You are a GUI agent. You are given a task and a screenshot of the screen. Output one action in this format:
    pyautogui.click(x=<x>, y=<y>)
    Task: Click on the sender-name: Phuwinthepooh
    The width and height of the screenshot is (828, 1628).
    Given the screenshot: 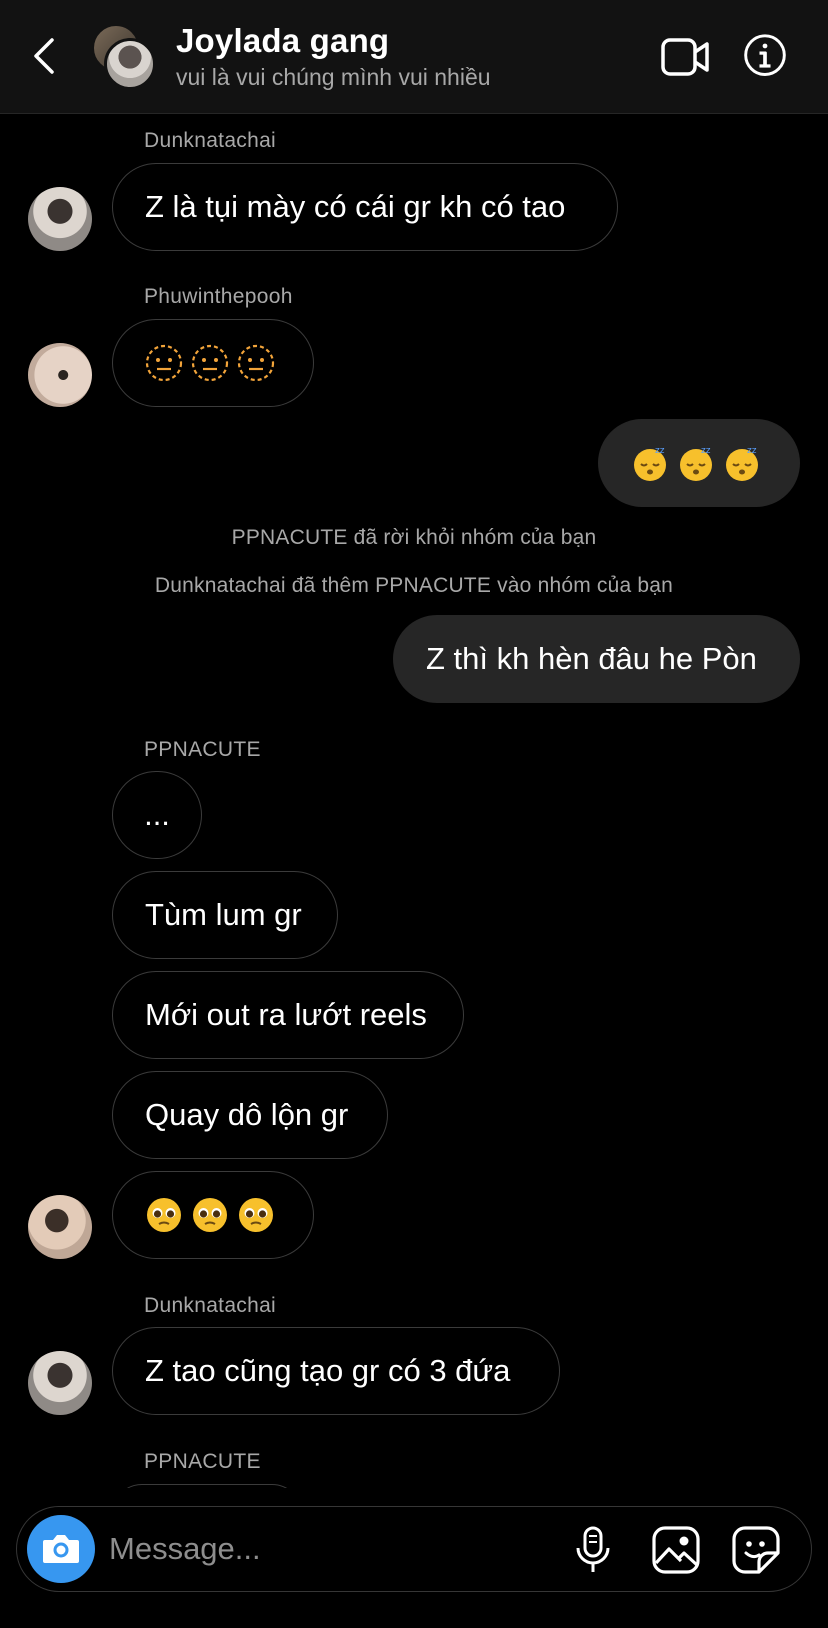 What is the action you would take?
    pyautogui.click(x=218, y=296)
    